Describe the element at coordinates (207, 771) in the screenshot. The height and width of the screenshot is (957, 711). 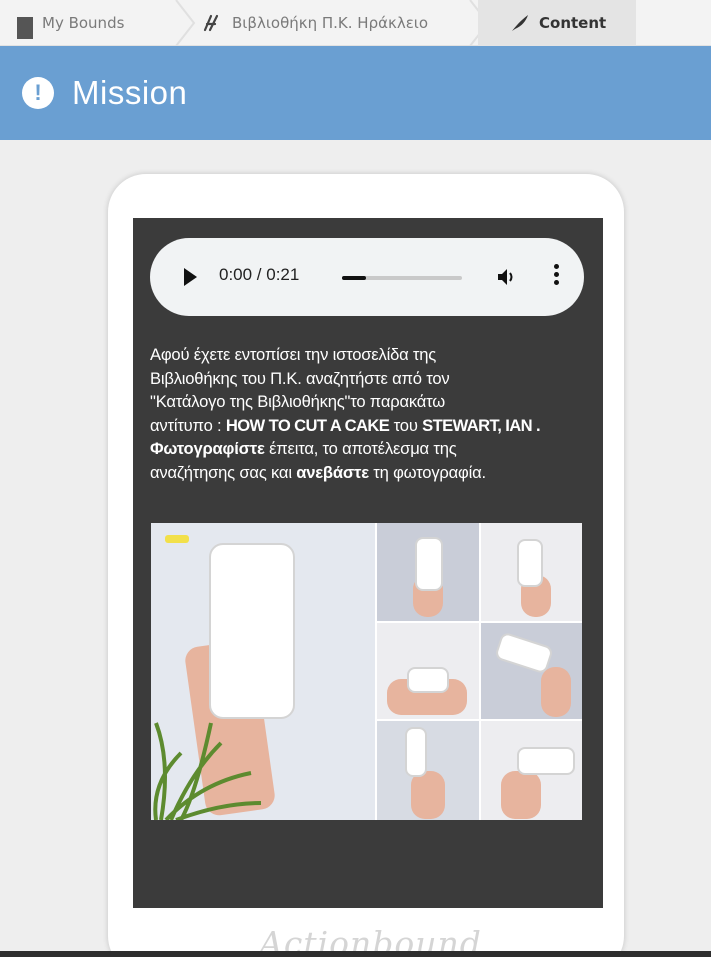
I see `plant-graphic` at that location.